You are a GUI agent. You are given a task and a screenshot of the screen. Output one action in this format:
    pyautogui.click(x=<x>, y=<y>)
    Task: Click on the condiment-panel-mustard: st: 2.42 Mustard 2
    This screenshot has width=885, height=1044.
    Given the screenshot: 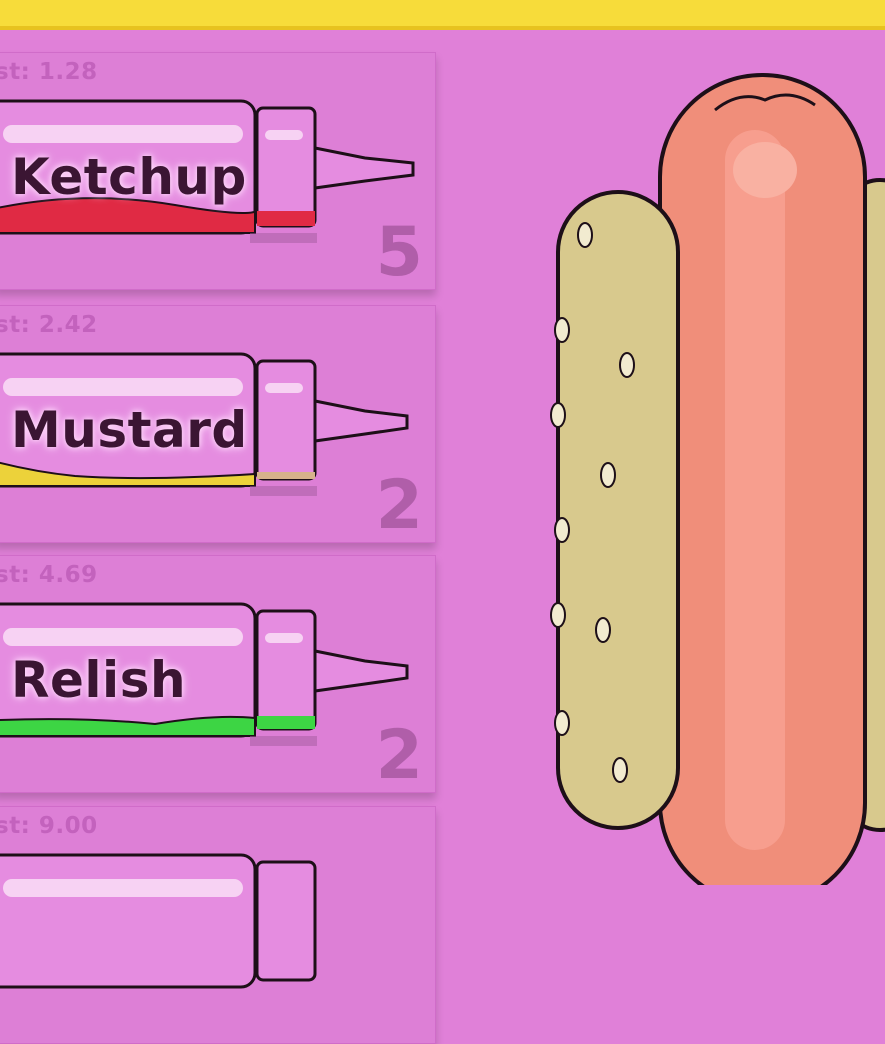 What is the action you would take?
    pyautogui.click(x=218, y=424)
    